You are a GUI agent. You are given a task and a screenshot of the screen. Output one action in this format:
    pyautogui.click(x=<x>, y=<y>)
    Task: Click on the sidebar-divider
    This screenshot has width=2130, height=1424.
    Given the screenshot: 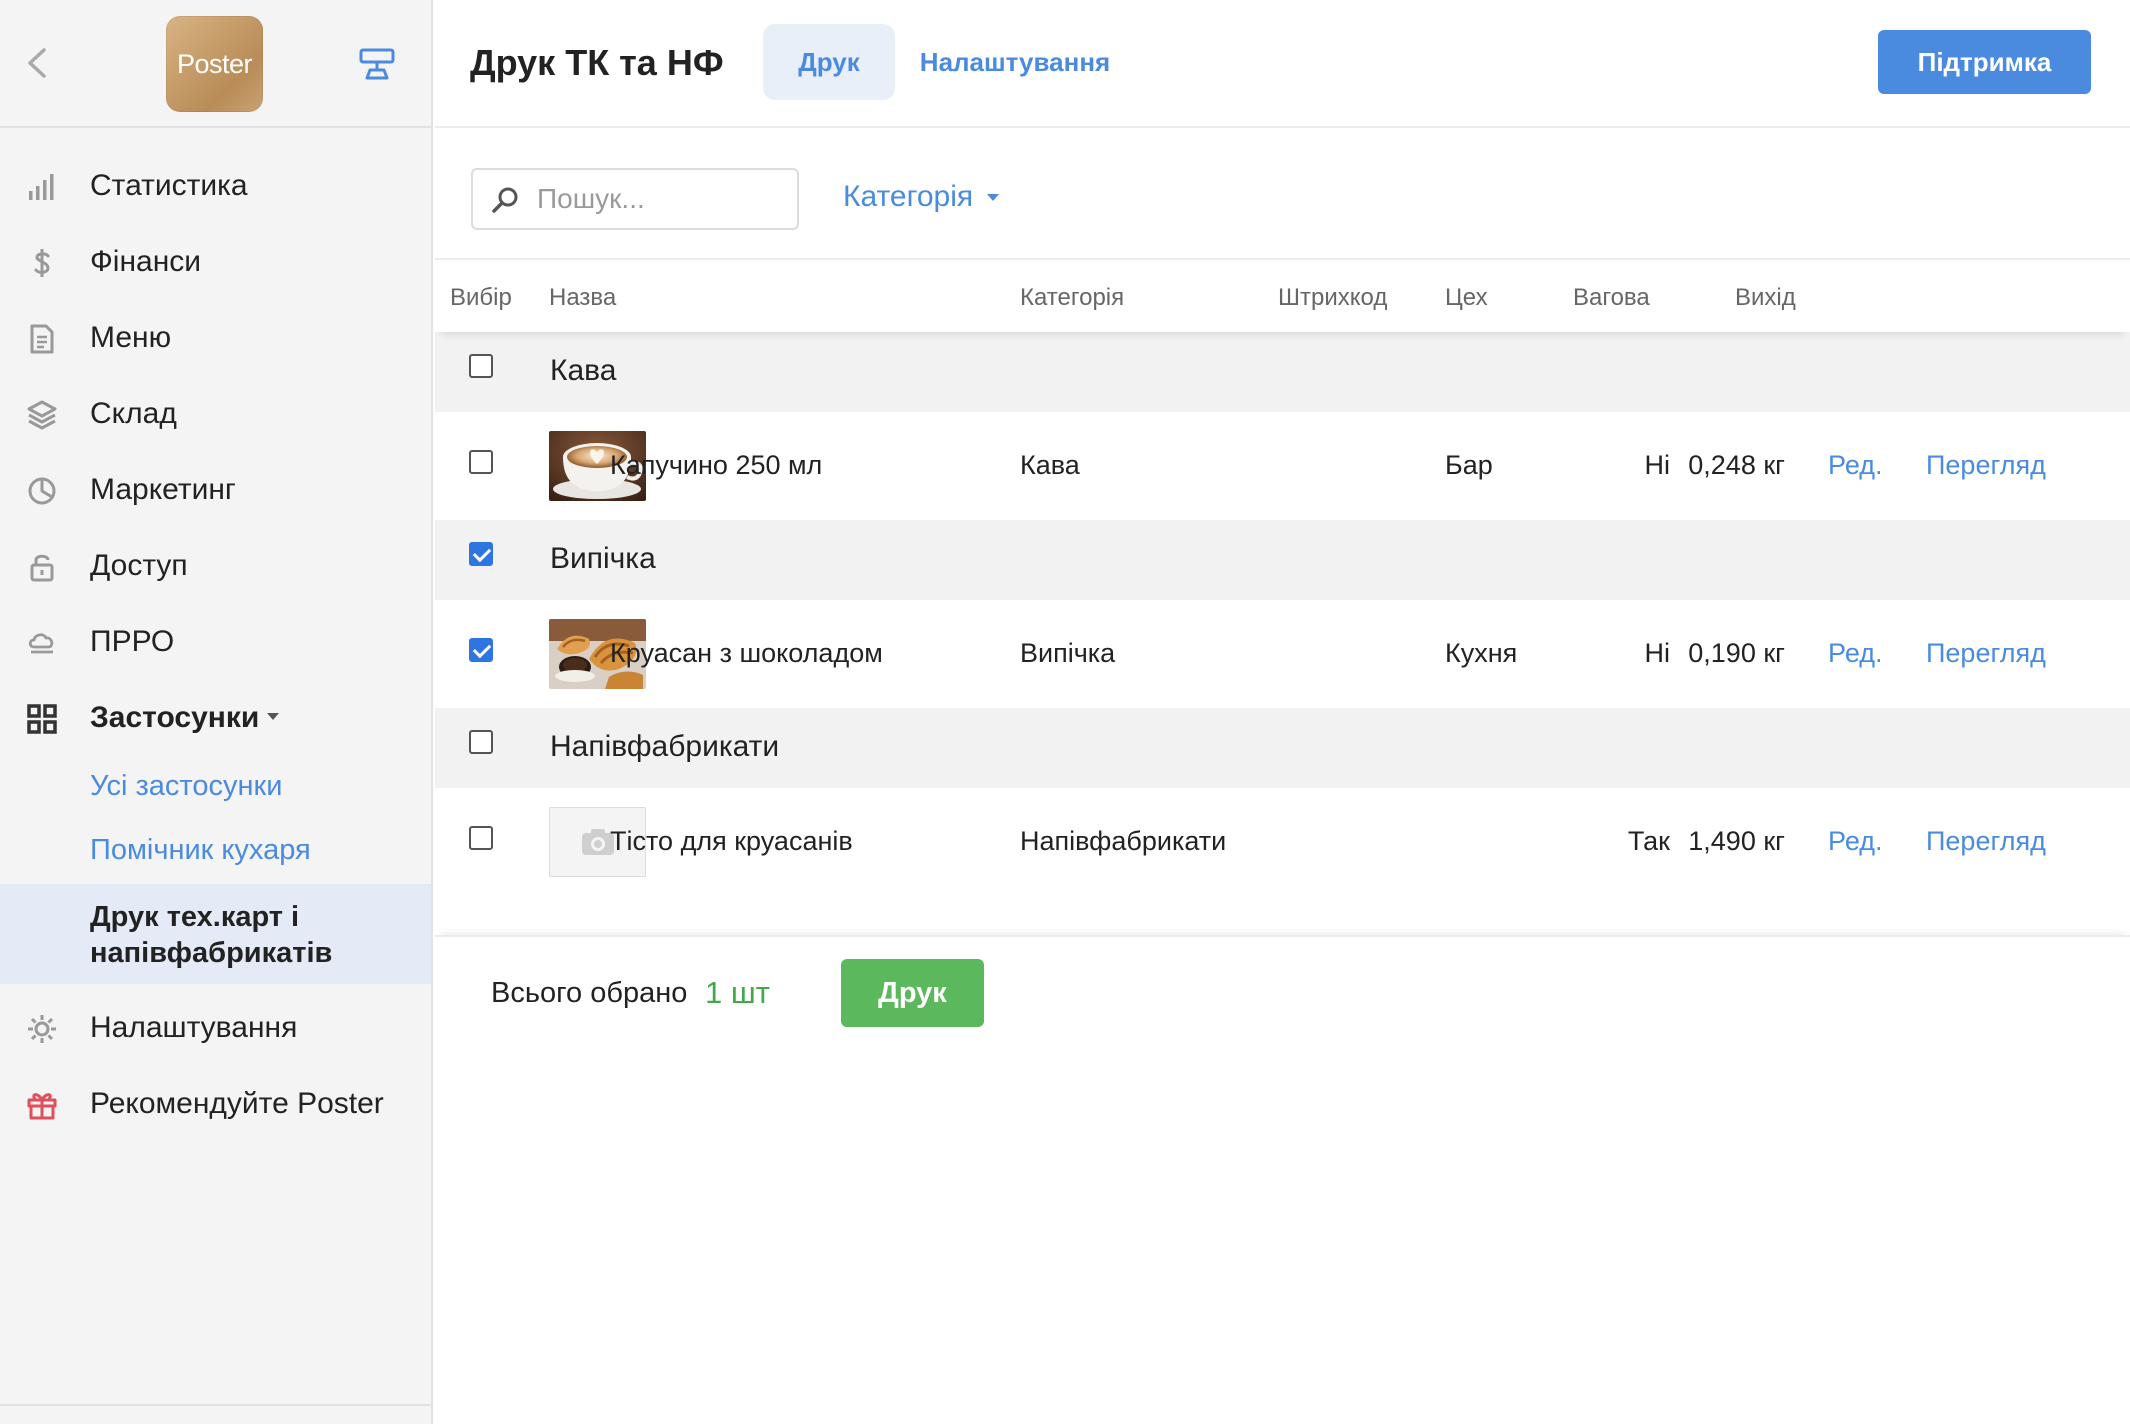 What is the action you would take?
    pyautogui.click(x=215, y=1405)
    